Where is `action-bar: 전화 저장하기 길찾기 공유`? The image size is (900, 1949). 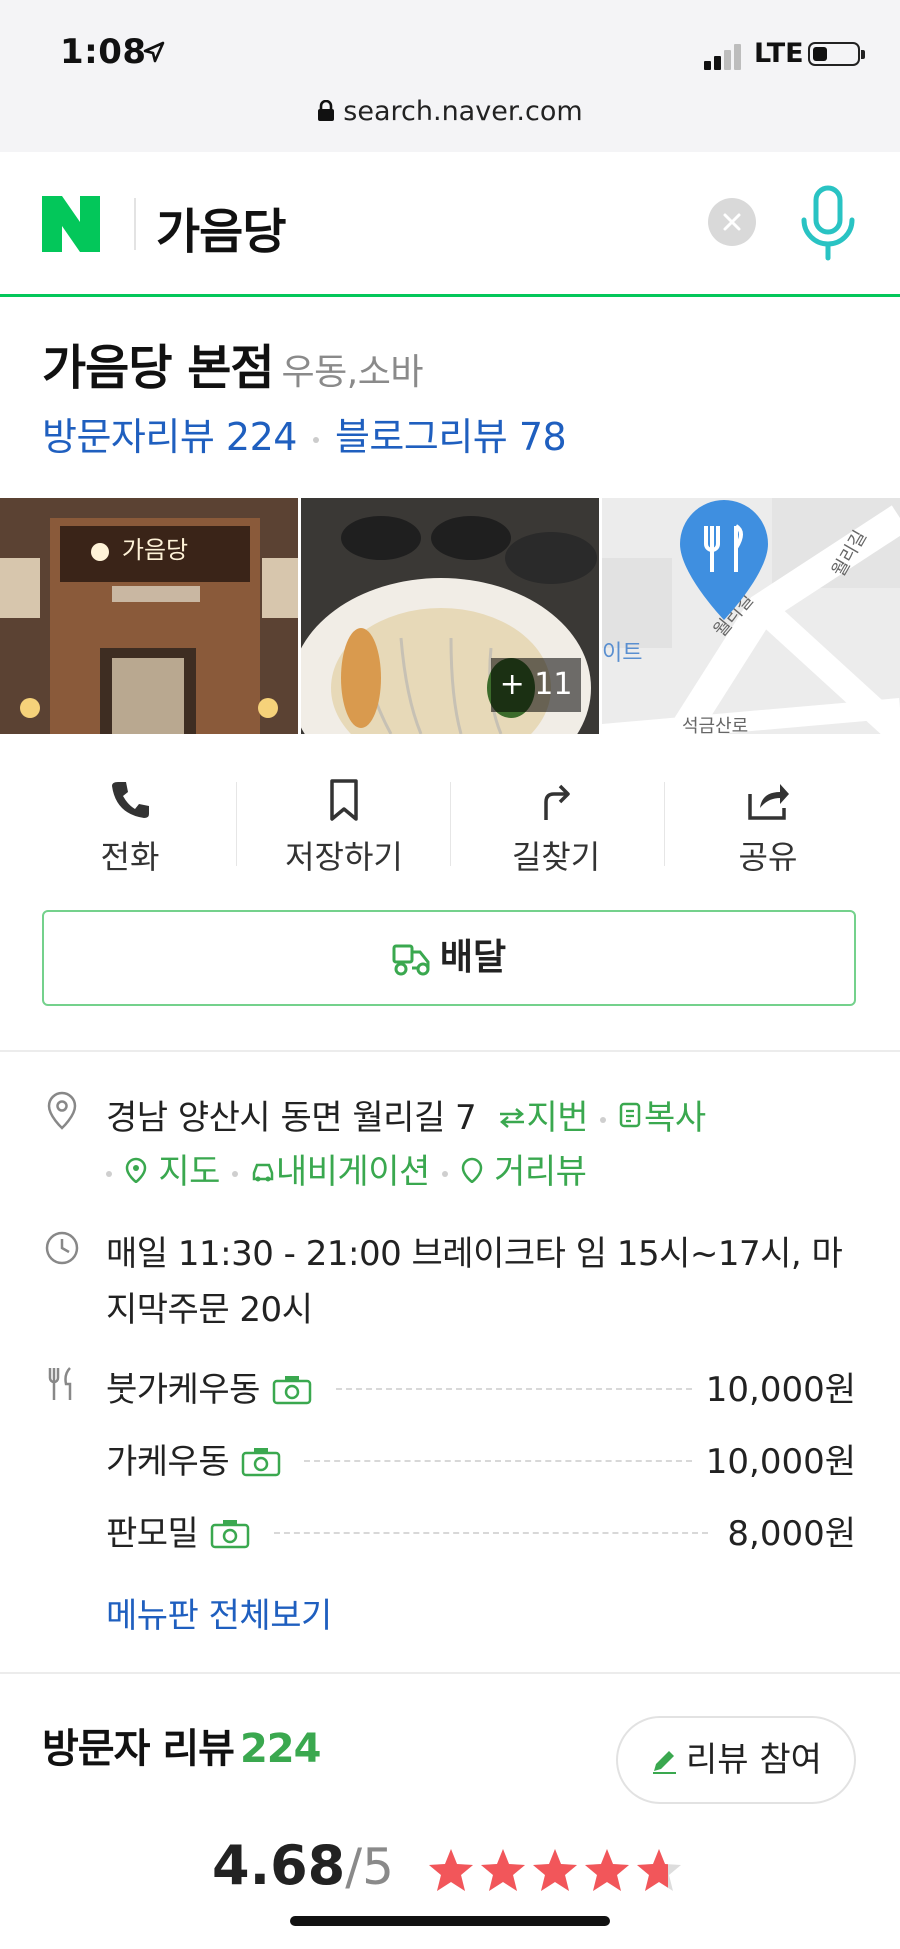
action-bar: 전화 저장하기 길찾기 공유 is located at coordinates (450, 823).